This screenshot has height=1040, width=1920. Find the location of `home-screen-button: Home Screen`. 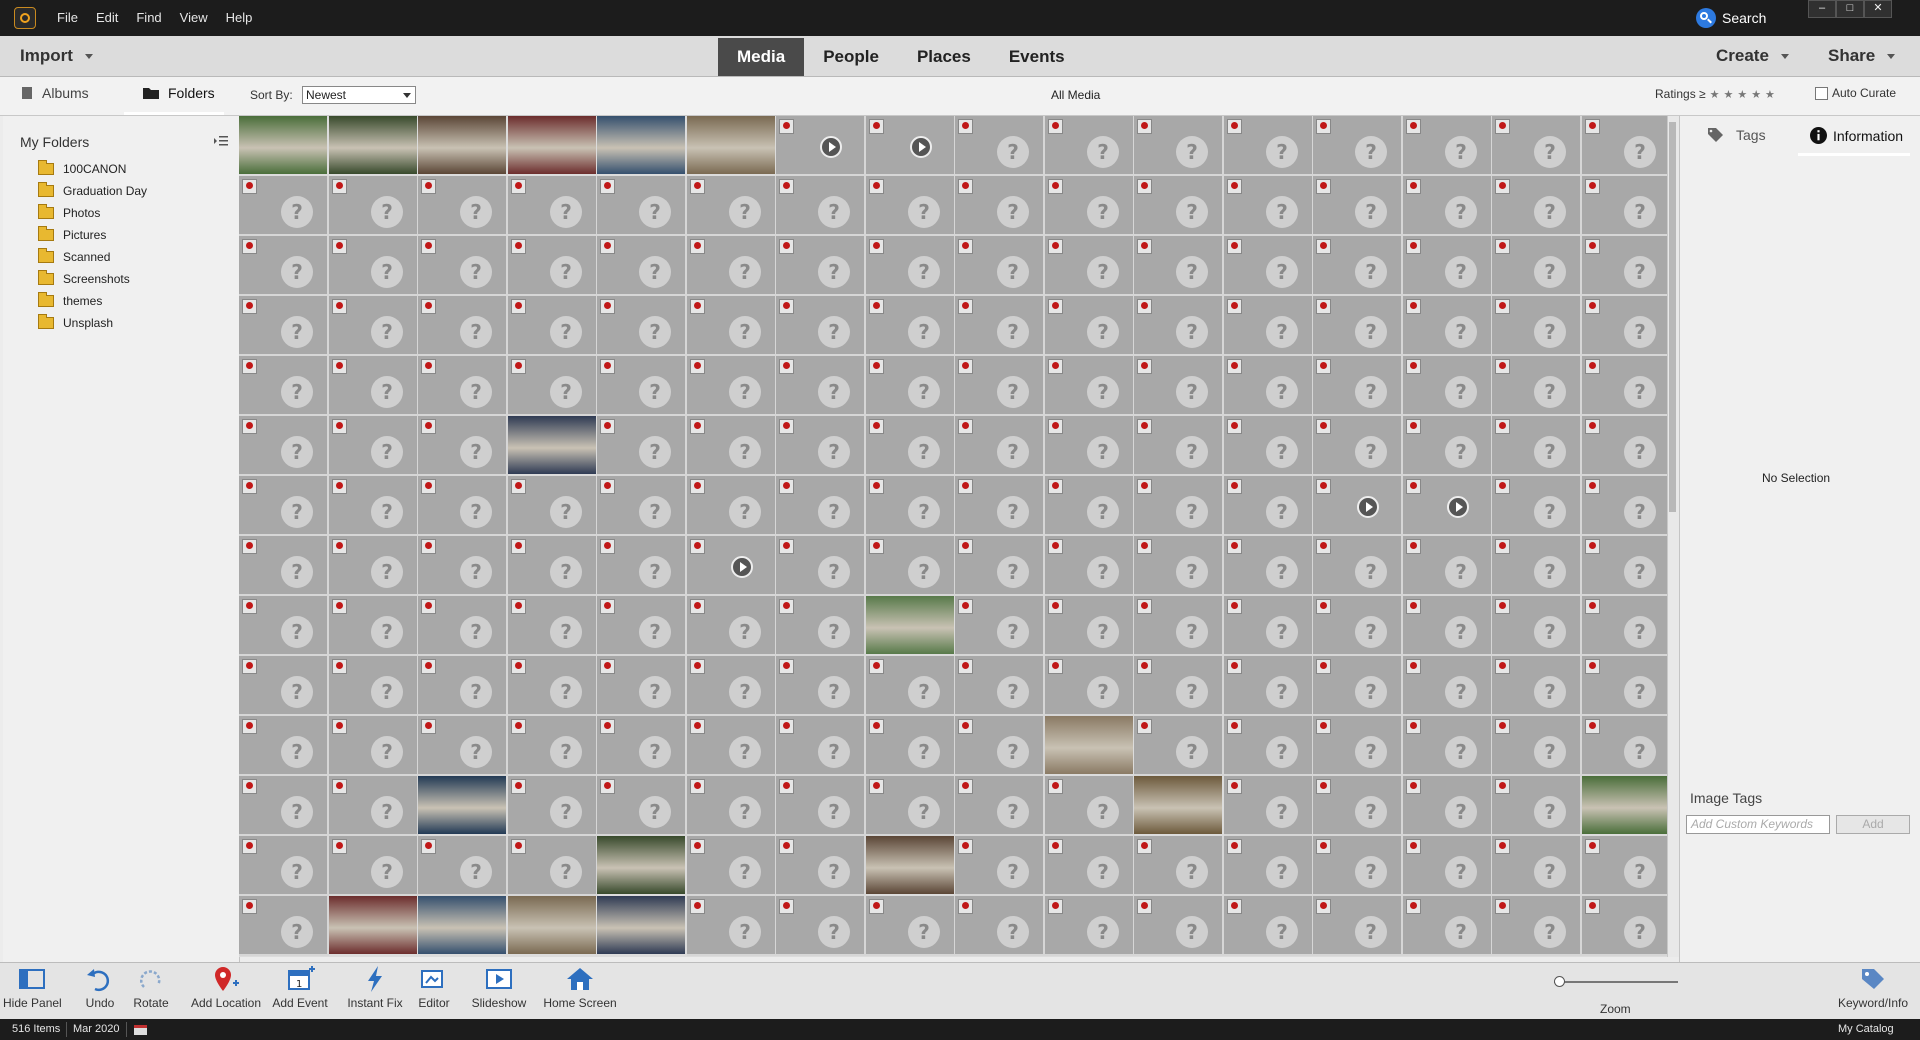

home-screen-button: Home Screen is located at coordinates (580, 987).